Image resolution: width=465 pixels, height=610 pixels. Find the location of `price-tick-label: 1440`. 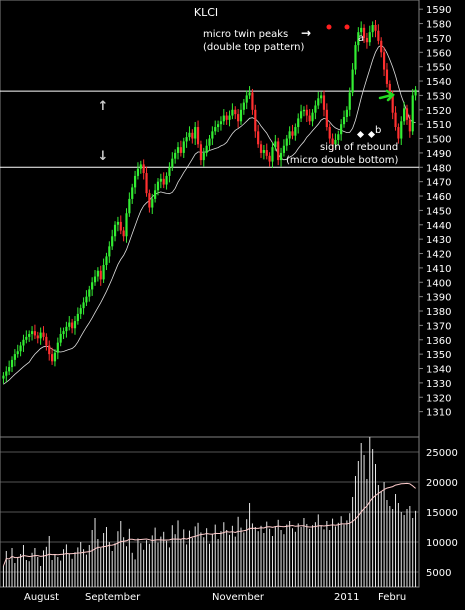

price-tick-label: 1440 is located at coordinates (438, 226).